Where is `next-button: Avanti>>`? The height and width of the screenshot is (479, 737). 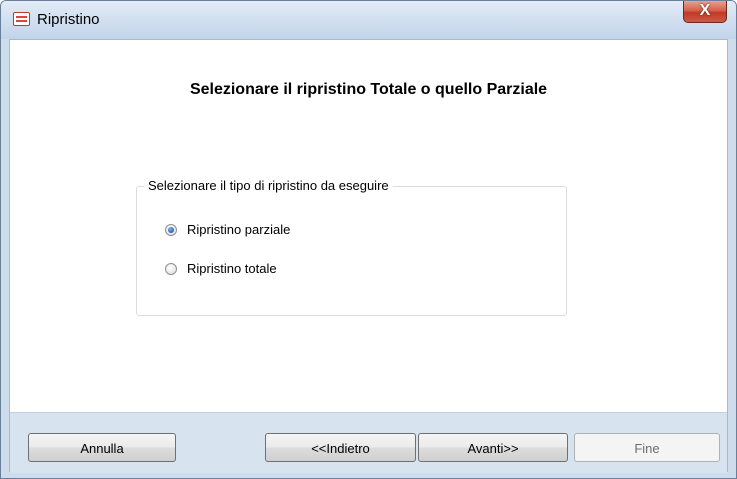 next-button: Avanti>> is located at coordinates (493, 447).